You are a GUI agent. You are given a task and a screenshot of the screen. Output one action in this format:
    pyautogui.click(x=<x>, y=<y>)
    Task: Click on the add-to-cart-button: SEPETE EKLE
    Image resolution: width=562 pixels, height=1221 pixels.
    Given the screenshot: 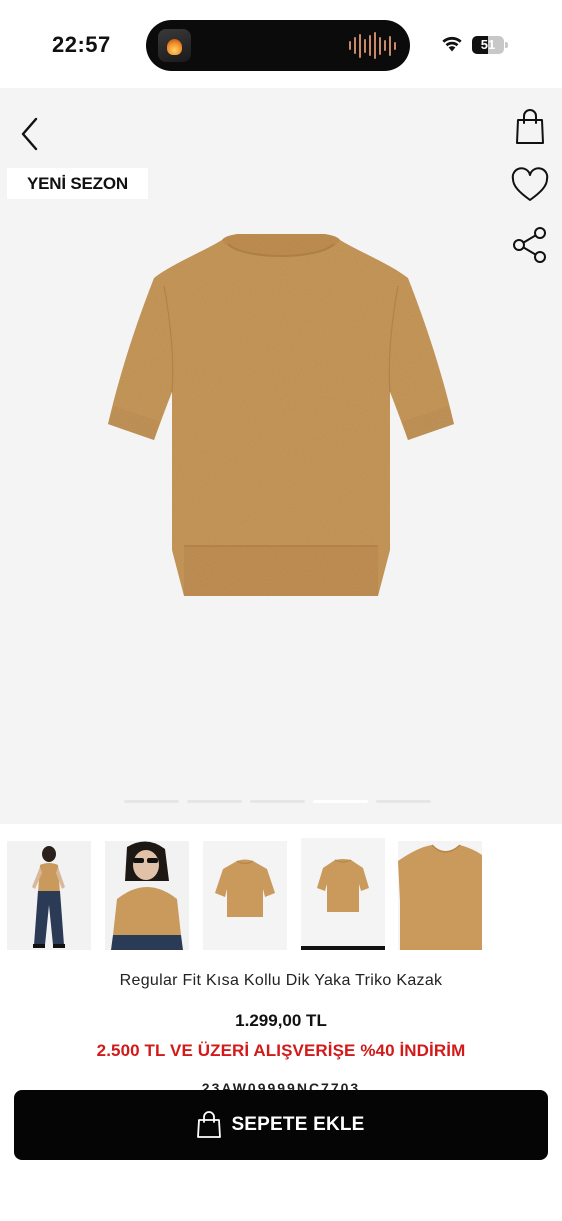 What is the action you would take?
    pyautogui.click(x=281, y=1125)
    